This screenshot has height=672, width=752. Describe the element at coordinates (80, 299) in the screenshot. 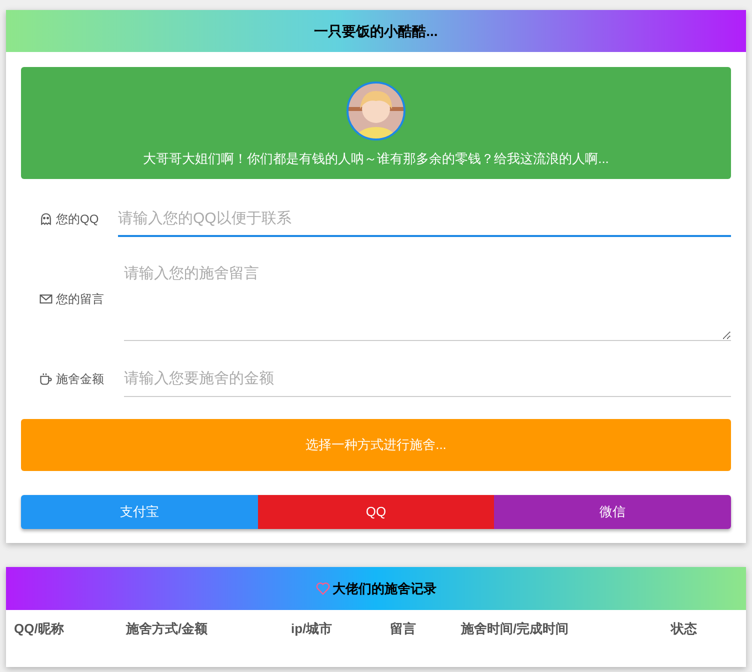

I see `field-label: 您的留言` at that location.